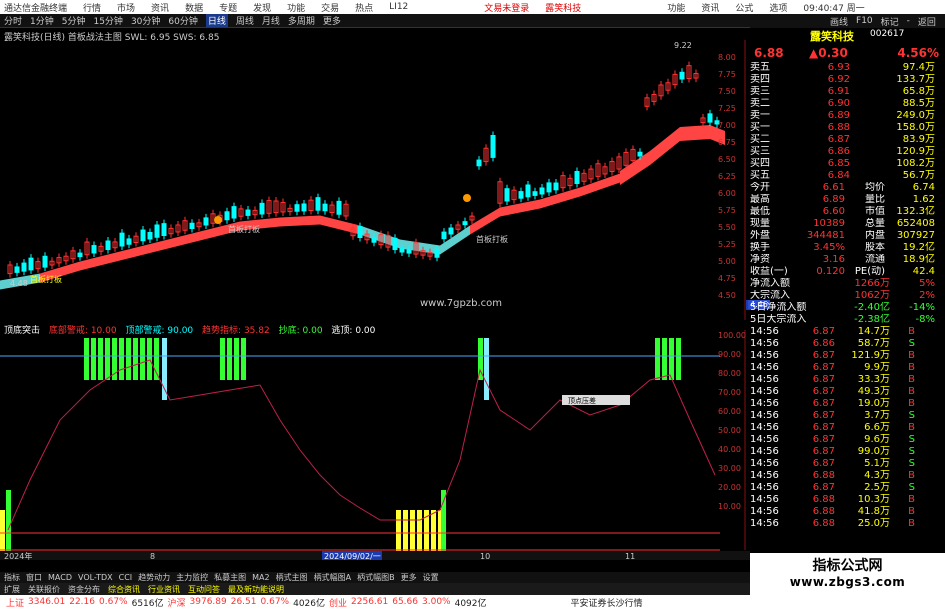 This screenshot has width=945, height=609. I want to click on period-1min: 1分钟, so click(42, 20).